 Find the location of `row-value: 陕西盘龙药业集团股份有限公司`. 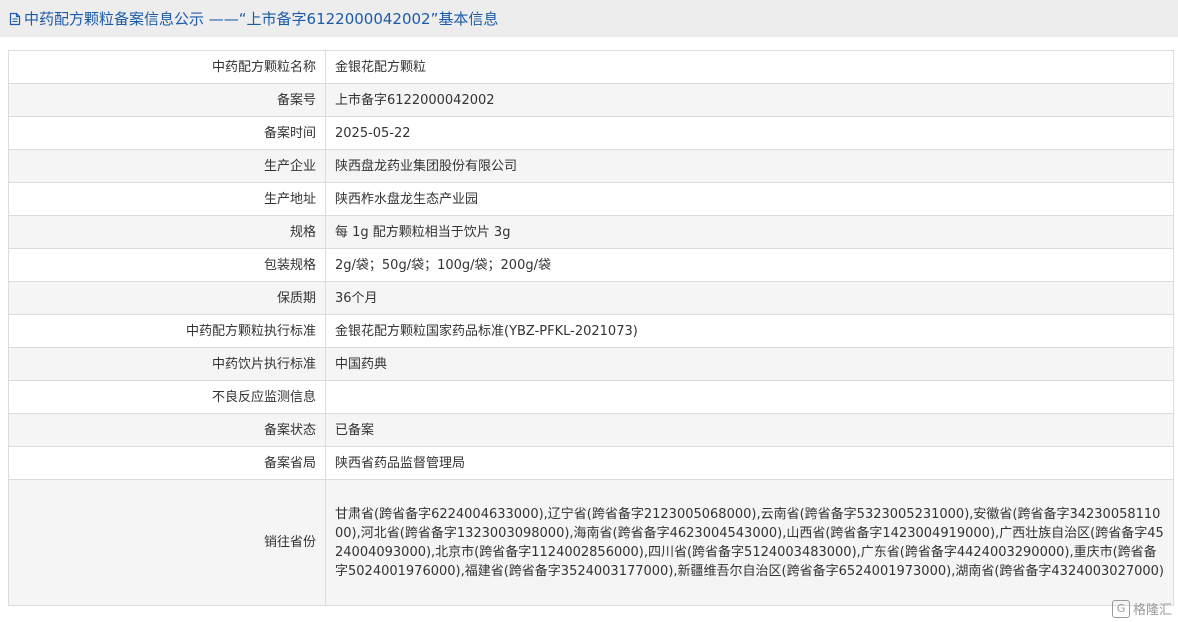

row-value: 陕西盘龙药业集团股份有限公司 is located at coordinates (749, 166).